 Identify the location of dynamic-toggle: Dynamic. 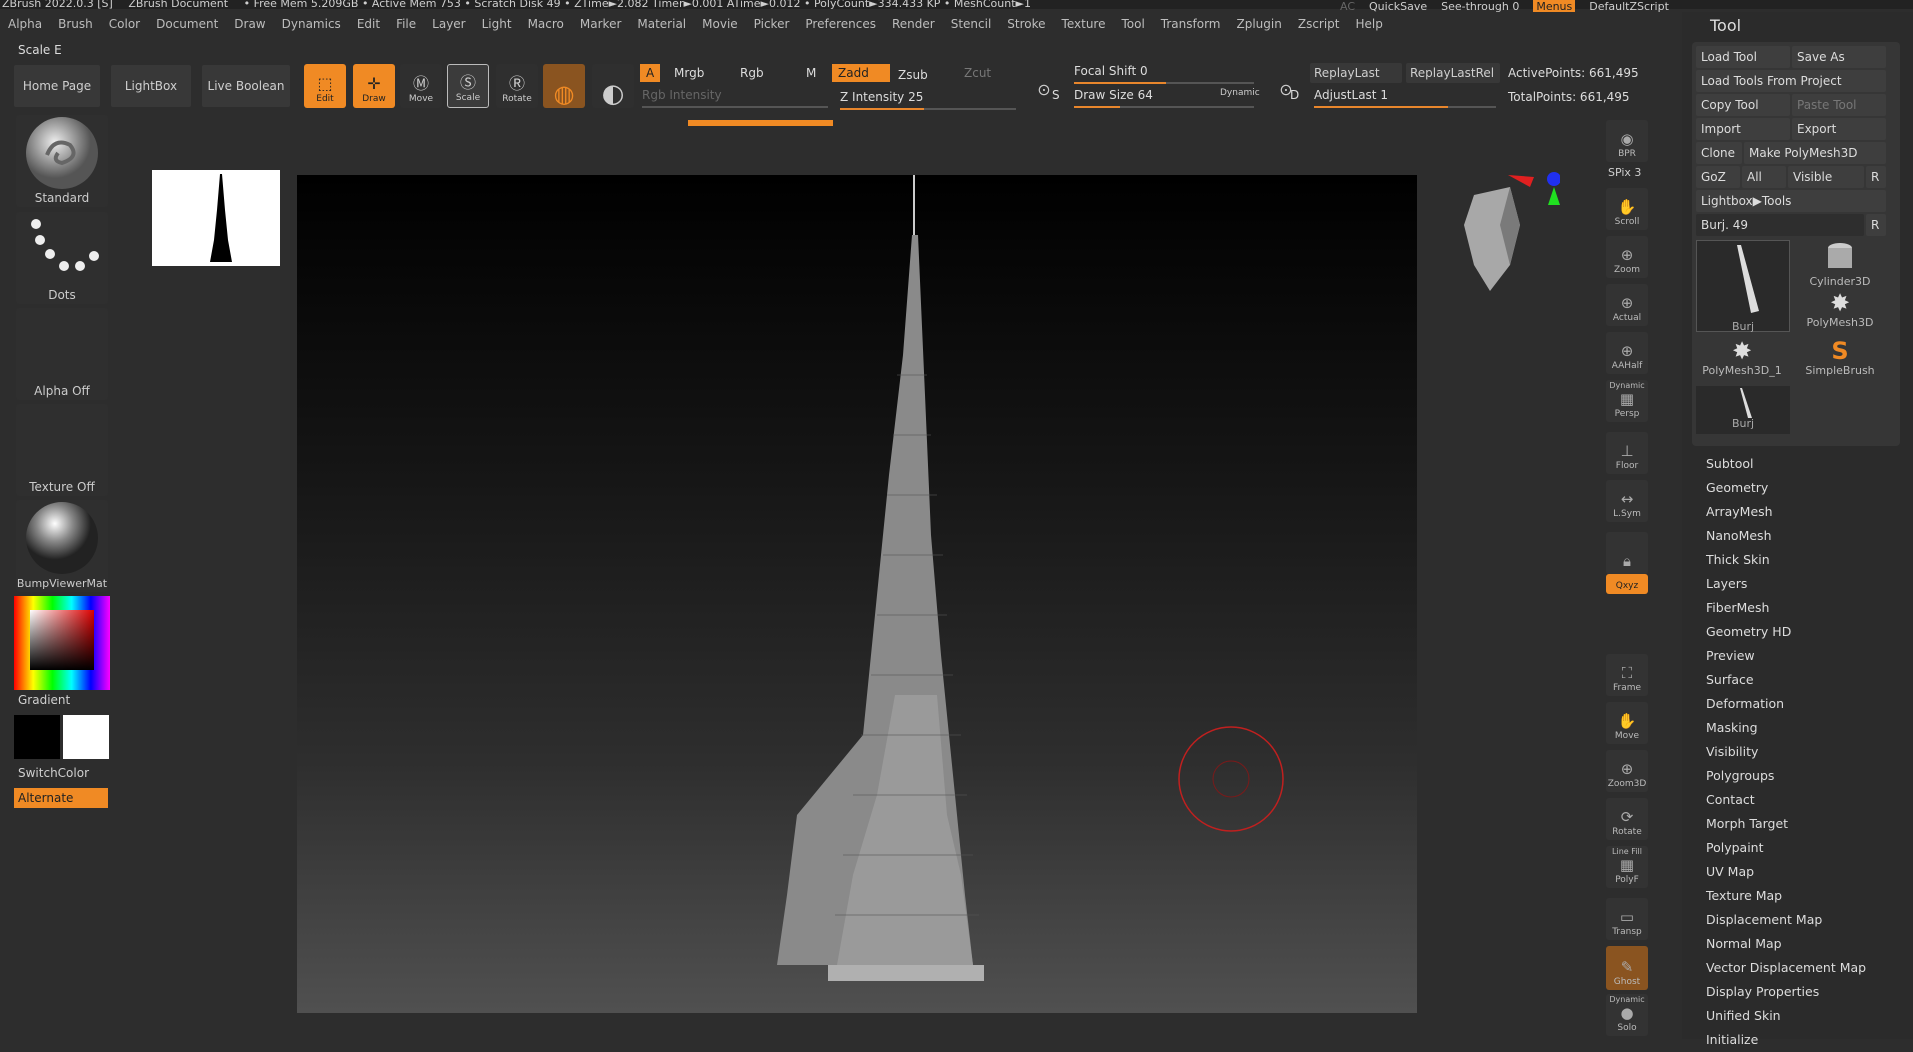
(1240, 93).